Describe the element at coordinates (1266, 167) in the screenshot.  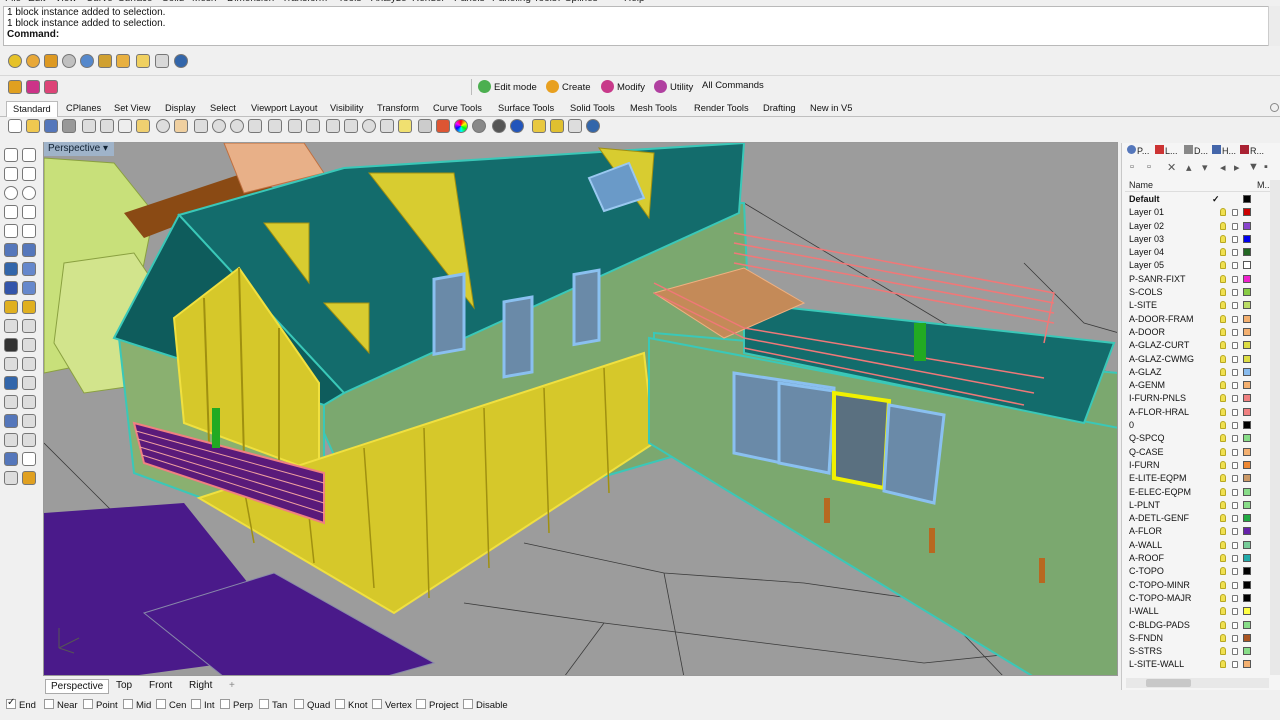
I see `panel-options-icon: ▪` at that location.